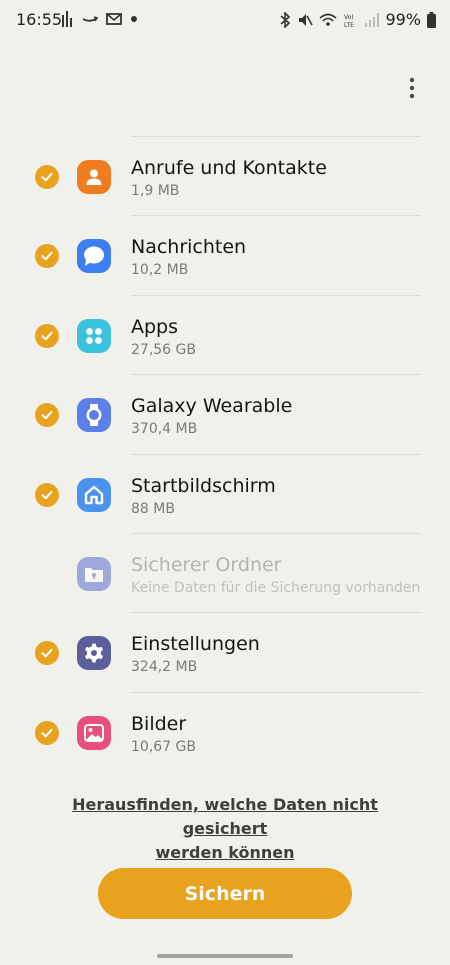 The image size is (450, 965). Describe the element at coordinates (372, 19) in the screenshot. I see `signal-icon` at that location.